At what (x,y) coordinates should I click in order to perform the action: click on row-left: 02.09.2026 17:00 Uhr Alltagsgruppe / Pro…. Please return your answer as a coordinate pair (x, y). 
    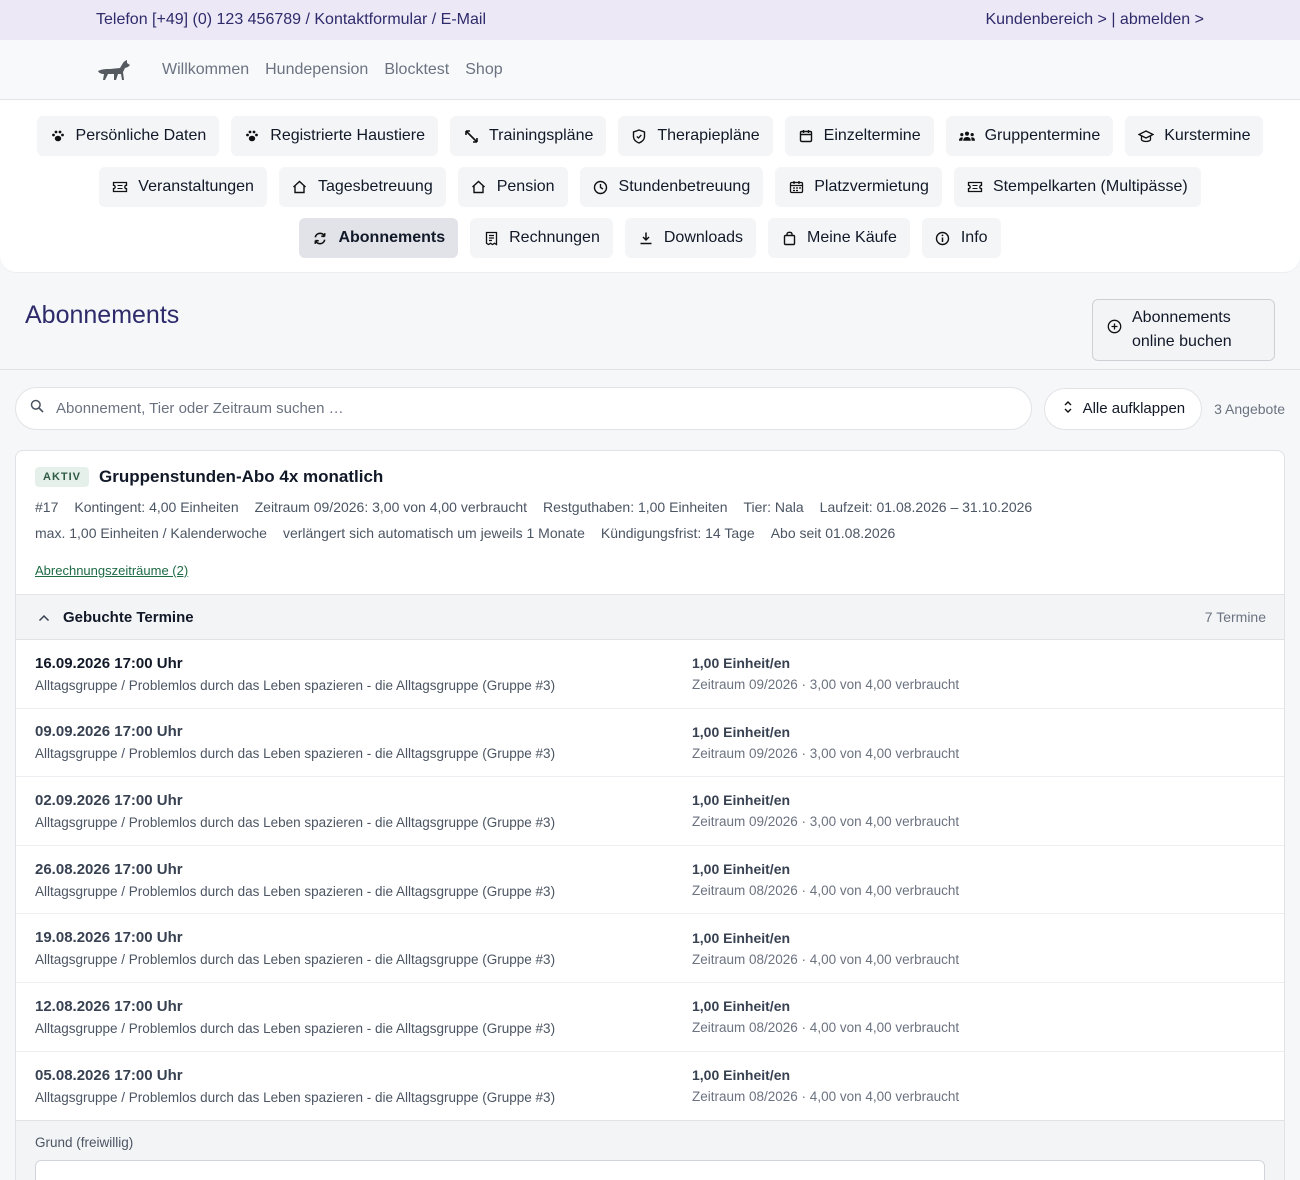
    Looking at the image, I should click on (363, 811).